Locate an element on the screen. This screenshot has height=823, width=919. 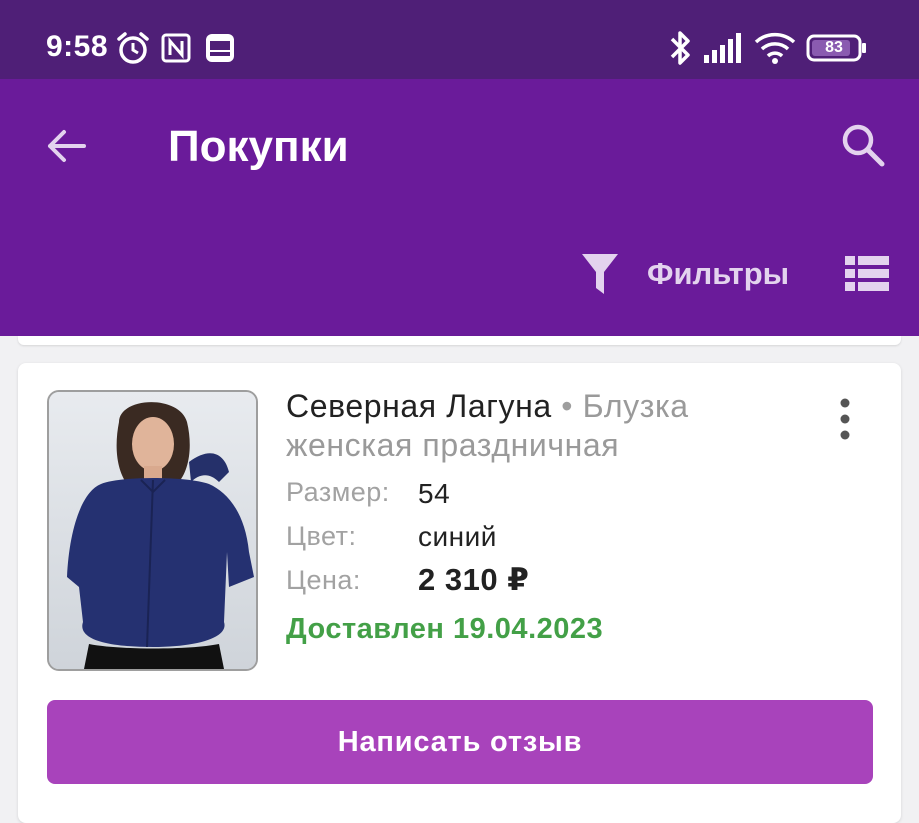
more-options-button is located at coordinates (845, 419).